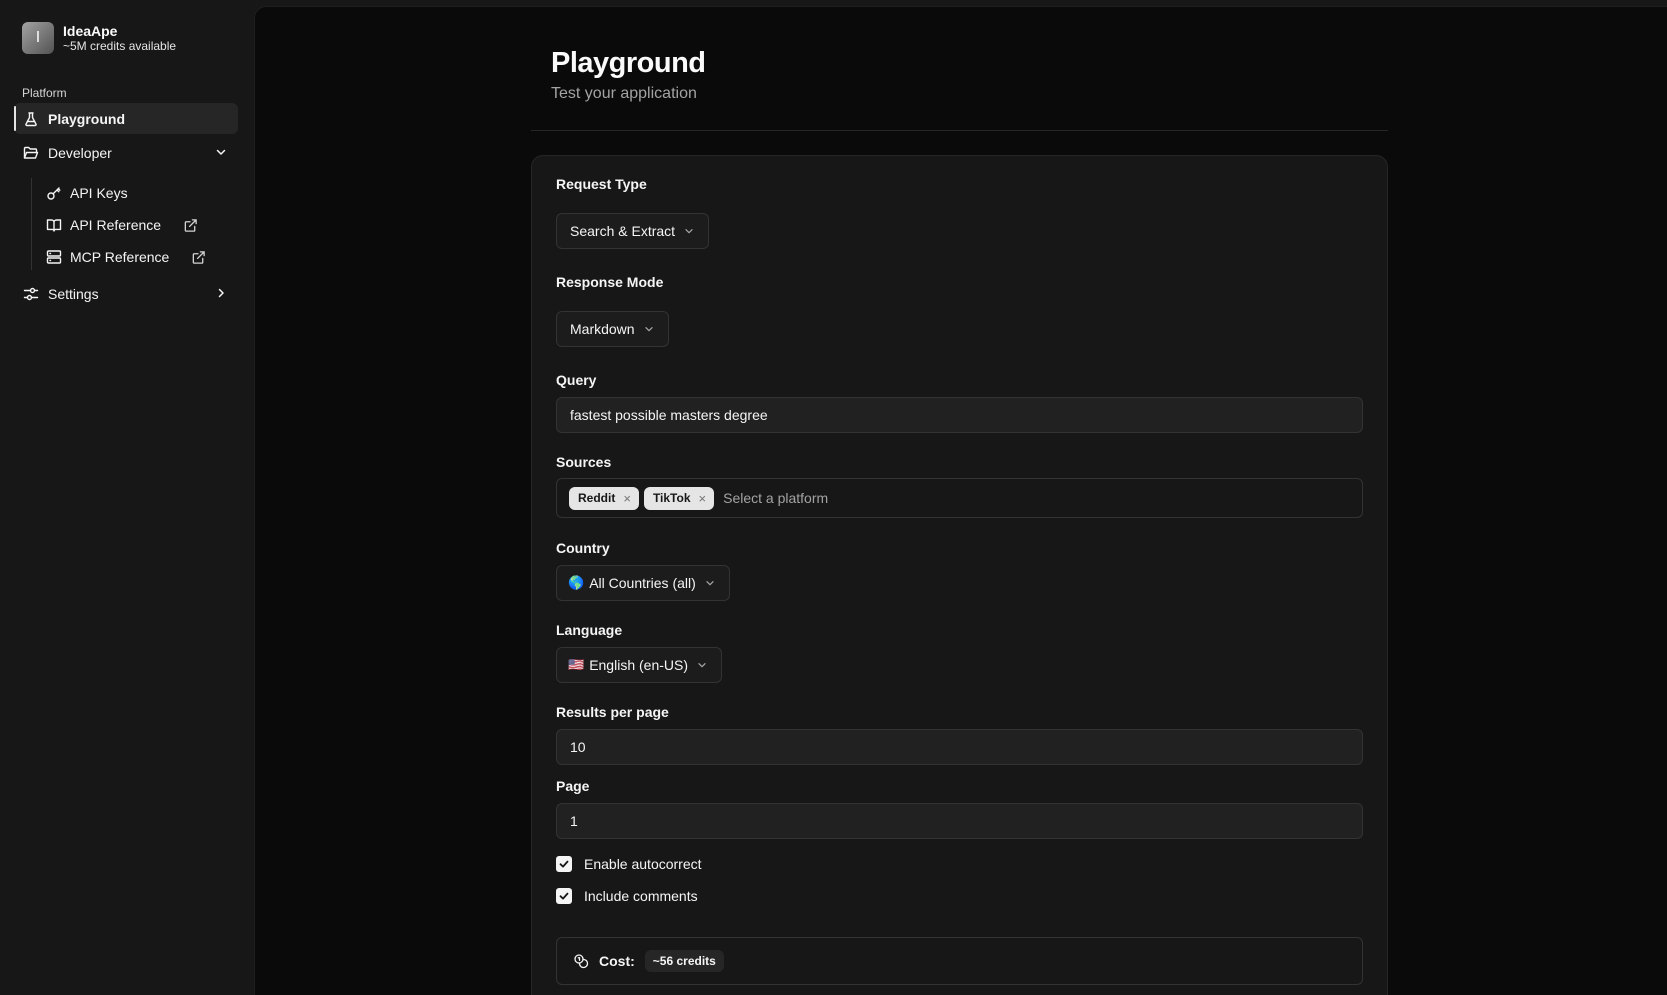 The width and height of the screenshot is (1667, 995). What do you see at coordinates (959, 961) in the screenshot?
I see `cost-summary: Cost: ~56 credits` at bounding box center [959, 961].